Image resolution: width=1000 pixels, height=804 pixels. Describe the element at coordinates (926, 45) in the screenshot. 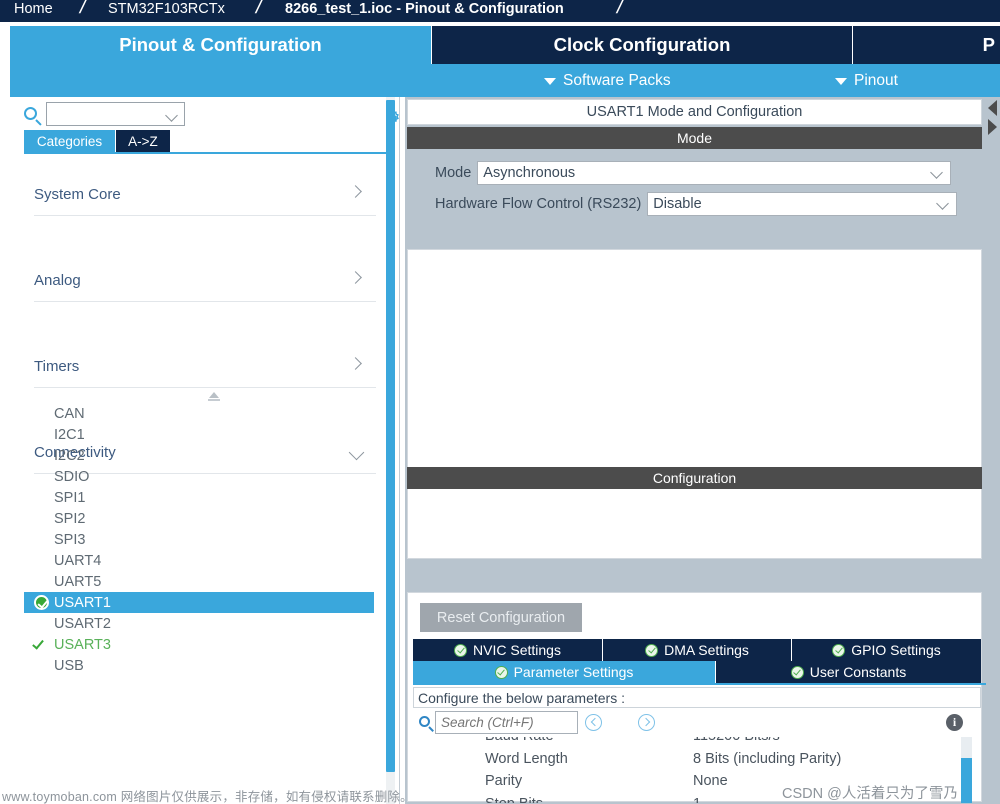

I see `tab-project-manager: P` at that location.